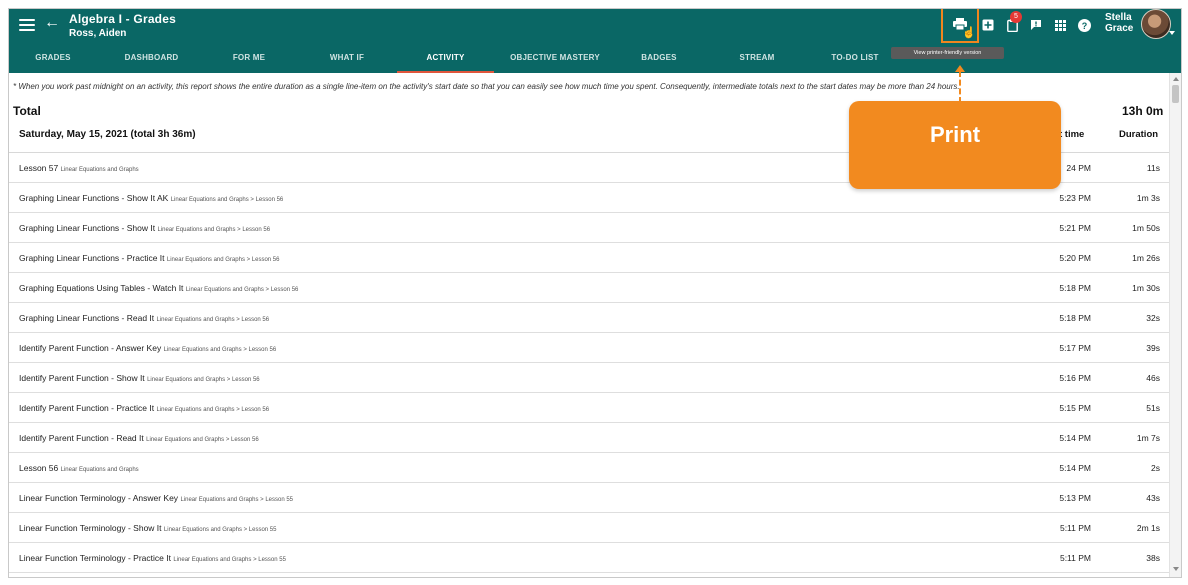 The width and height of the screenshot is (1188, 585). Describe the element at coordinates (855, 63) in the screenshot. I see `tab-to-do-list: TO-DO LIST` at that location.